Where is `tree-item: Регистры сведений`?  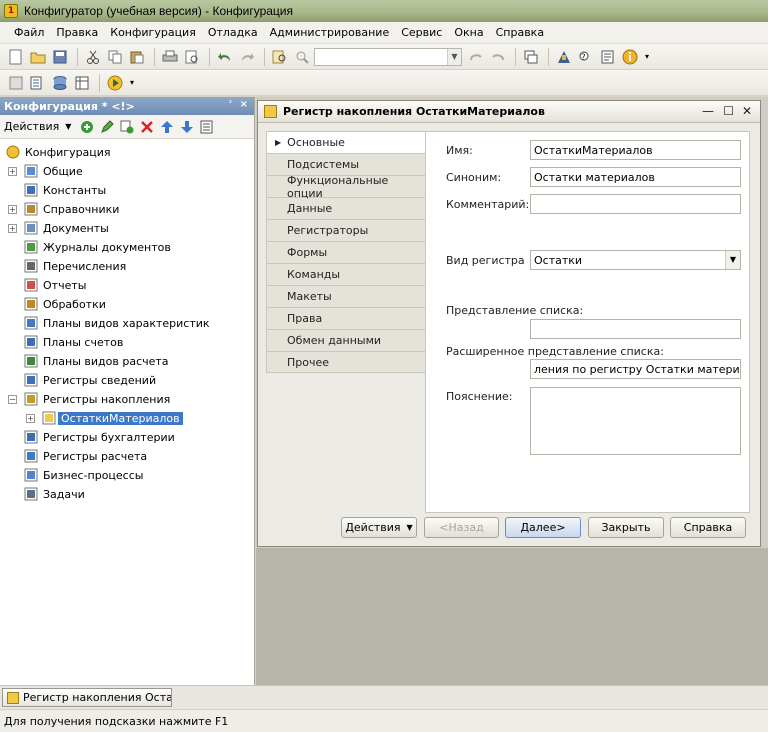 tree-item: Регистры сведений is located at coordinates (127, 380).